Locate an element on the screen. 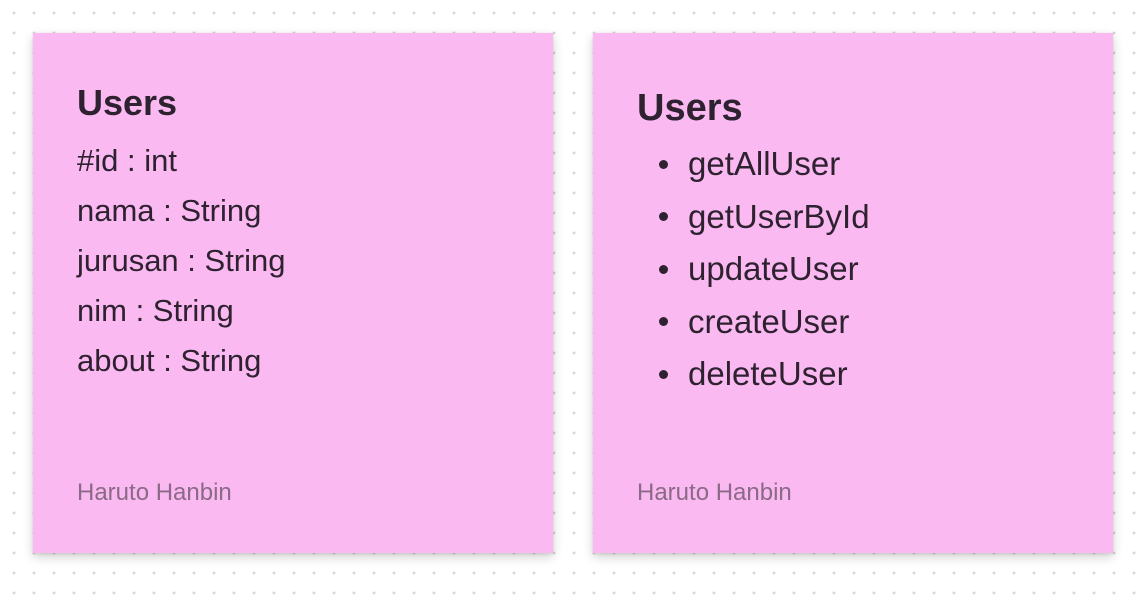 The image size is (1145, 598). method-item: createUser is located at coordinates (753, 322).